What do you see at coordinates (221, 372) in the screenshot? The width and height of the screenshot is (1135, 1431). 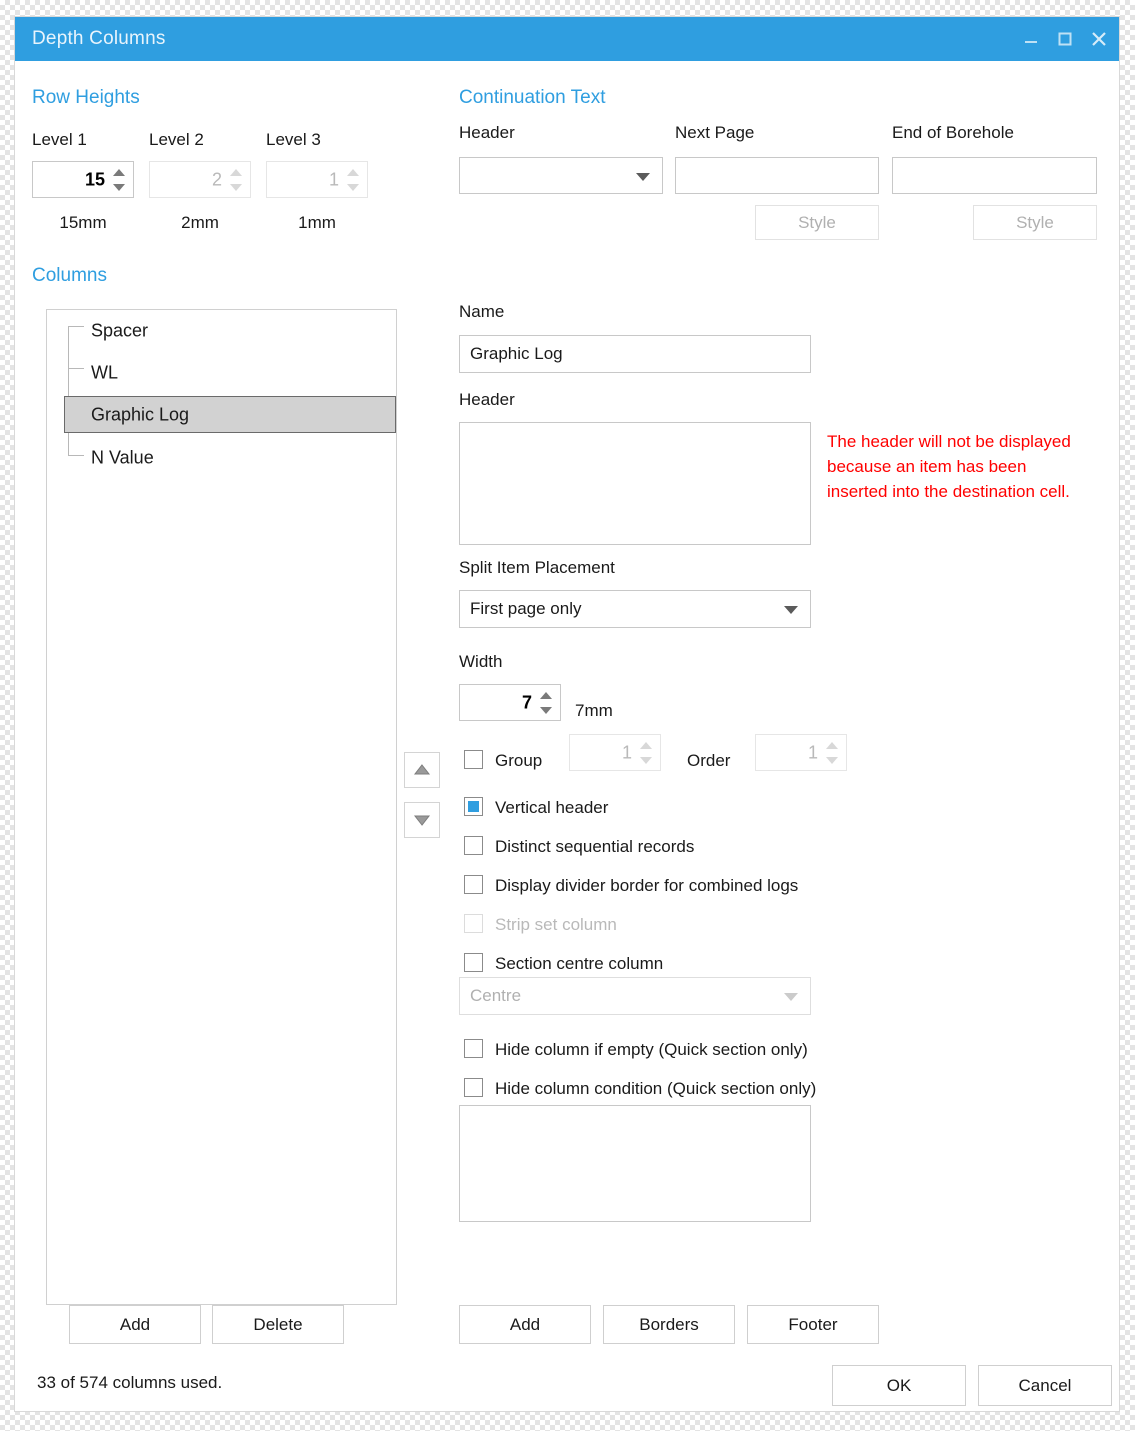 I see `list-item: WL` at bounding box center [221, 372].